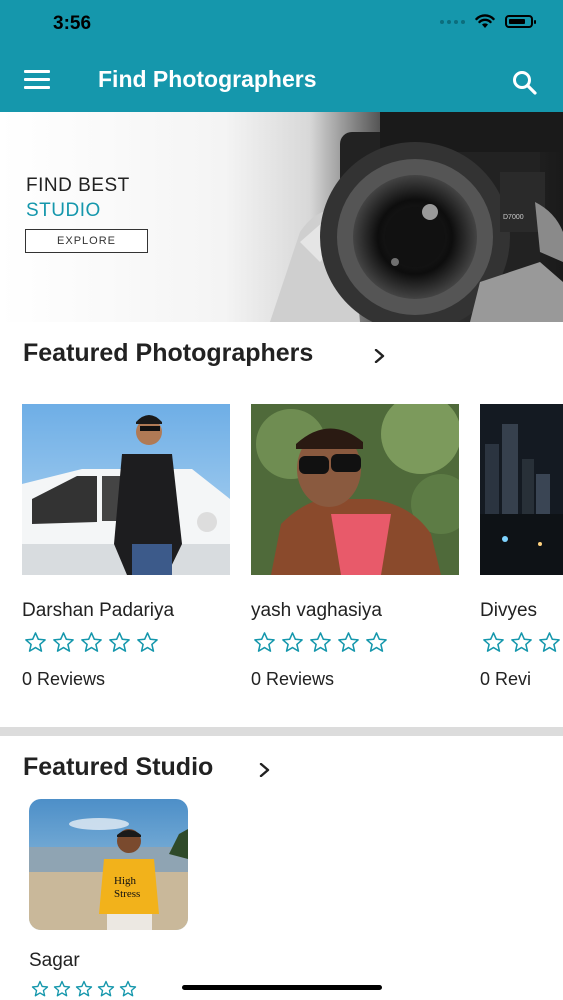  What do you see at coordinates (282, 987) in the screenshot?
I see `home-indicator` at bounding box center [282, 987].